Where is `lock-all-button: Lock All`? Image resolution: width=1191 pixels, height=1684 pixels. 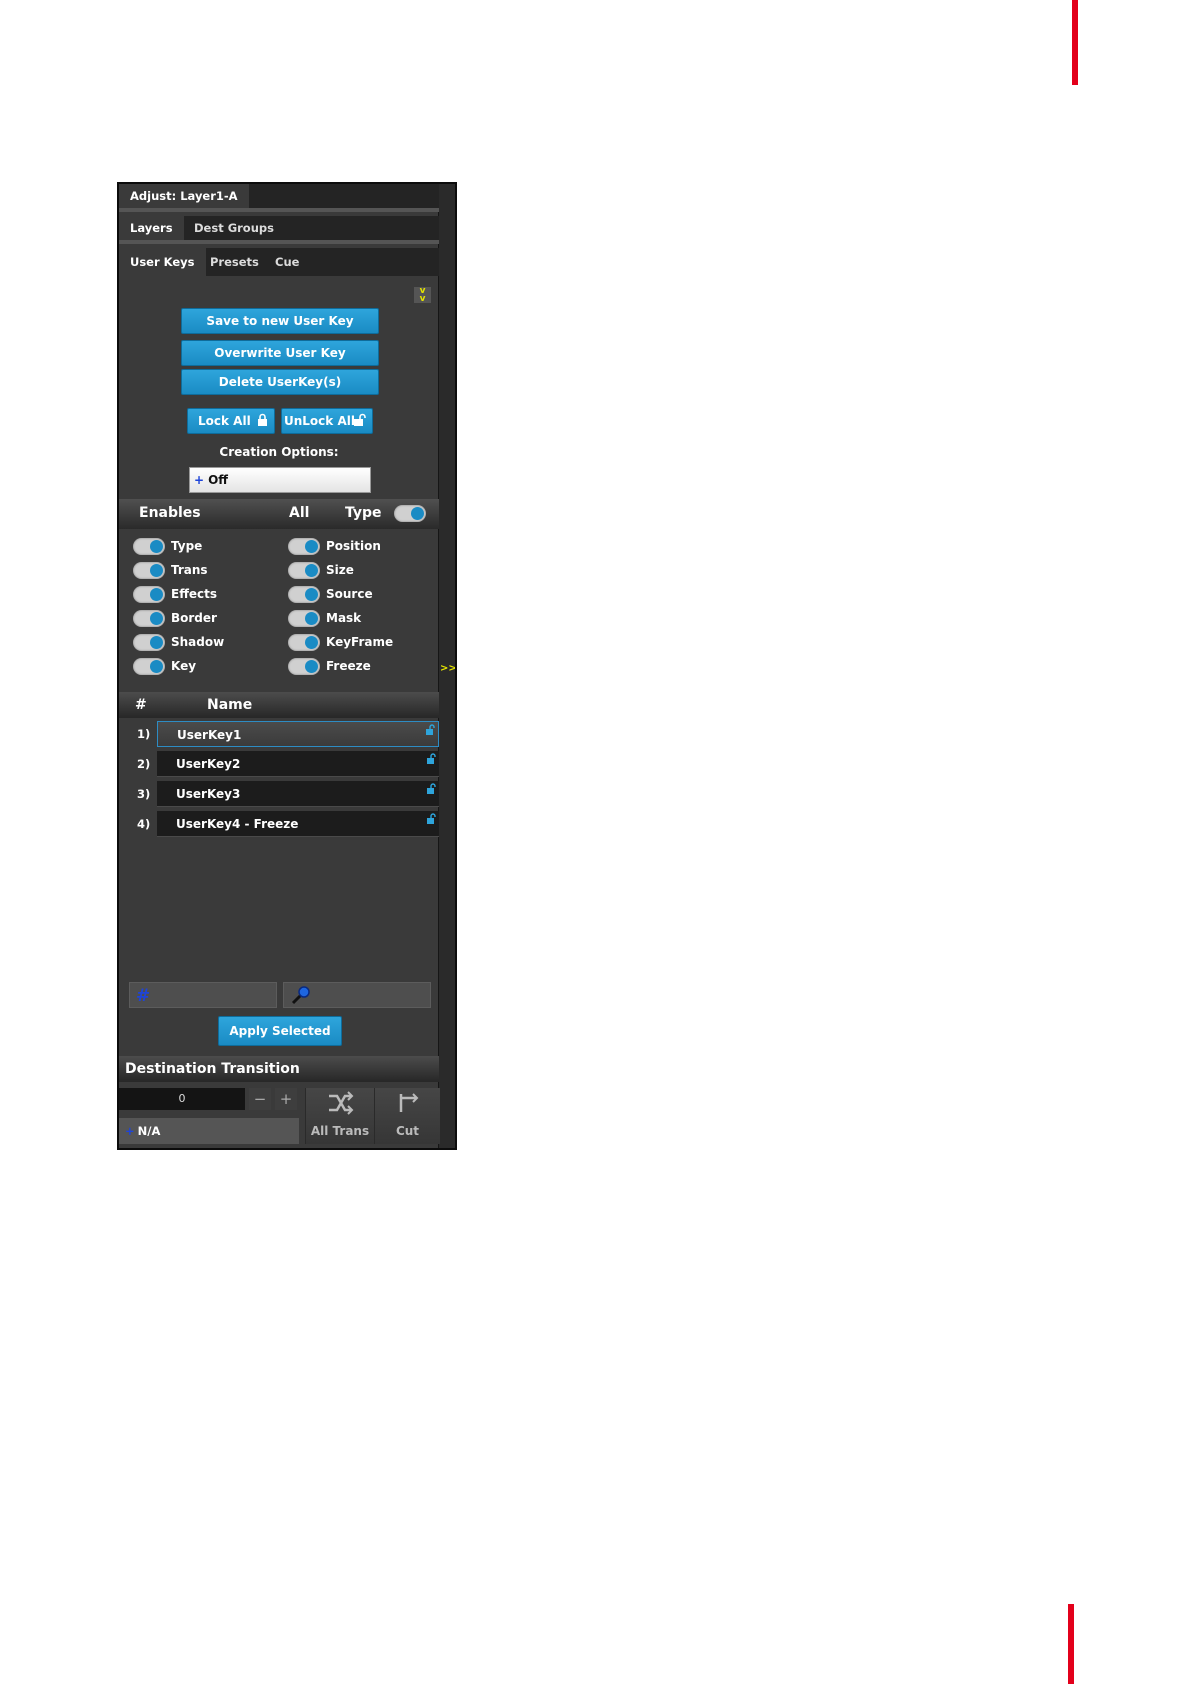 lock-all-button: Lock All is located at coordinates (231, 421).